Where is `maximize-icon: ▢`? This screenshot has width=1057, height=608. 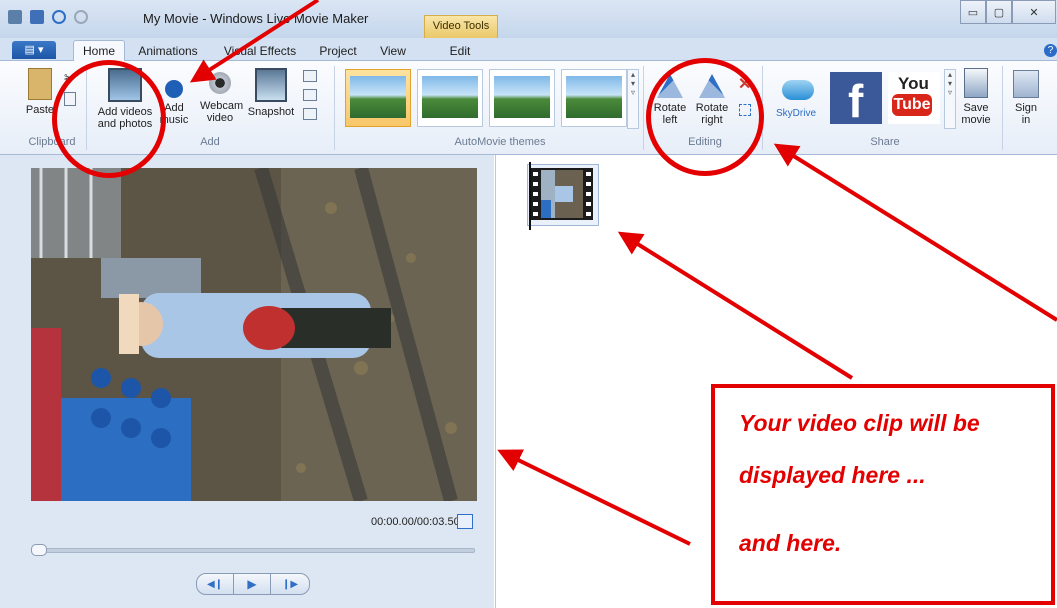 maximize-icon: ▢ is located at coordinates (999, 12).